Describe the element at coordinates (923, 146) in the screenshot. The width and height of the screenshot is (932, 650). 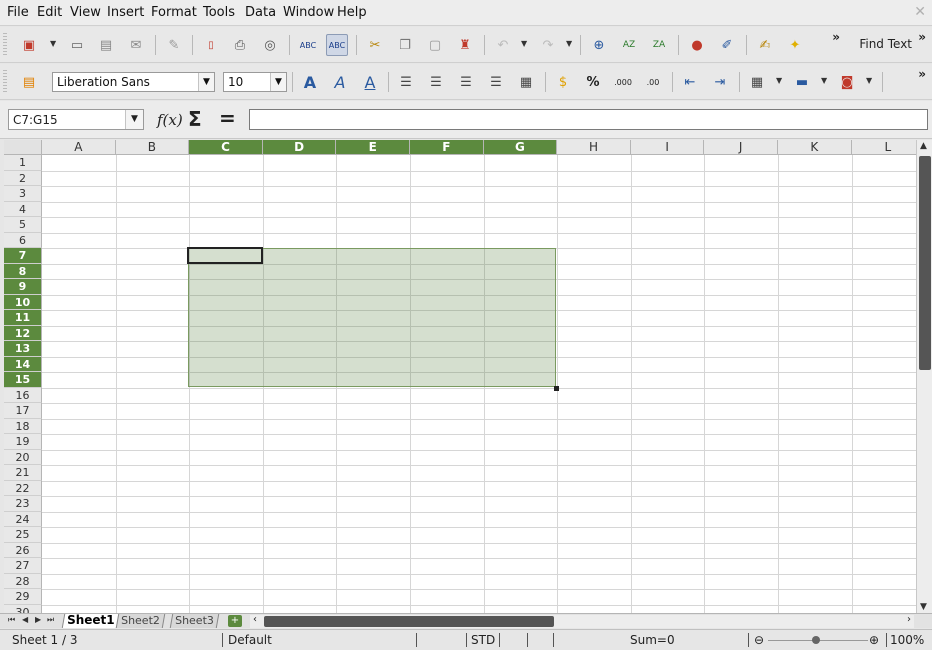
I see `scroll-up-icon: ▲` at that location.